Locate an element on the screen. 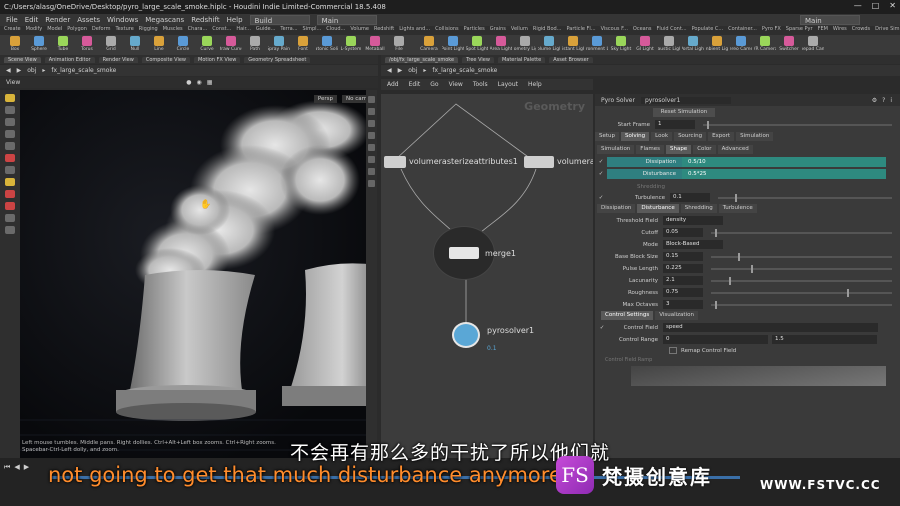  param-field: density is located at coordinates (693, 220).